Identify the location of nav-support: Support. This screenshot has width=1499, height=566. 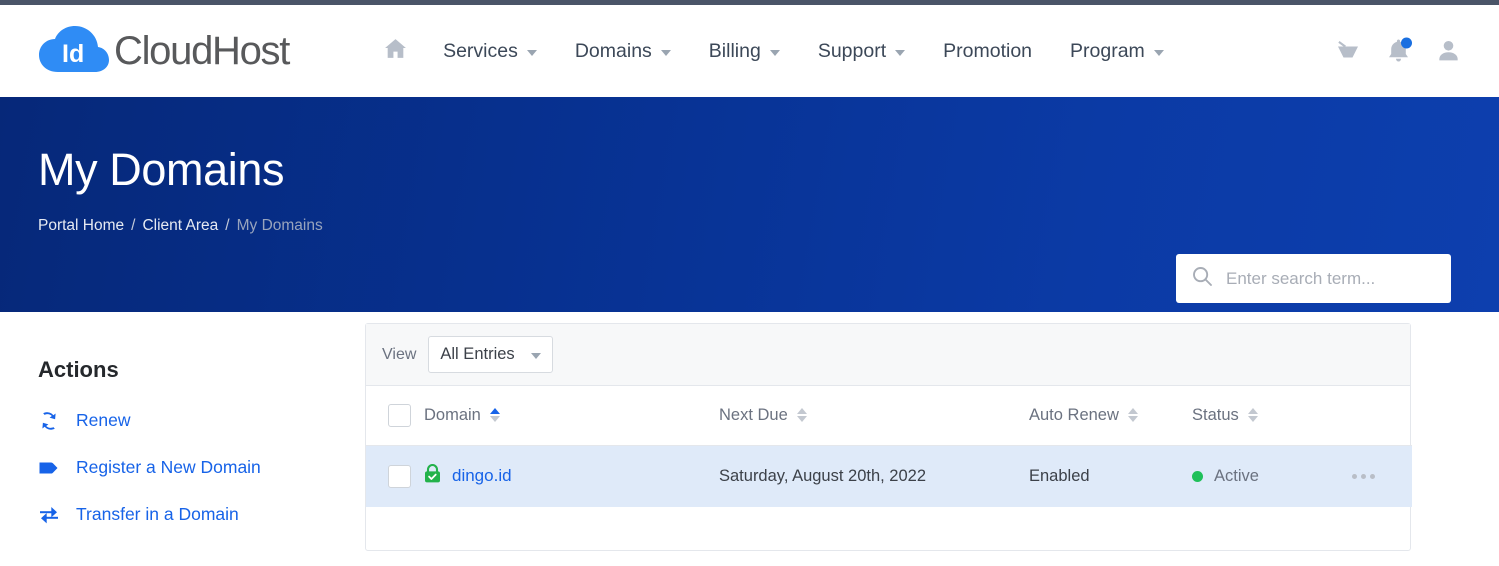
(861, 51).